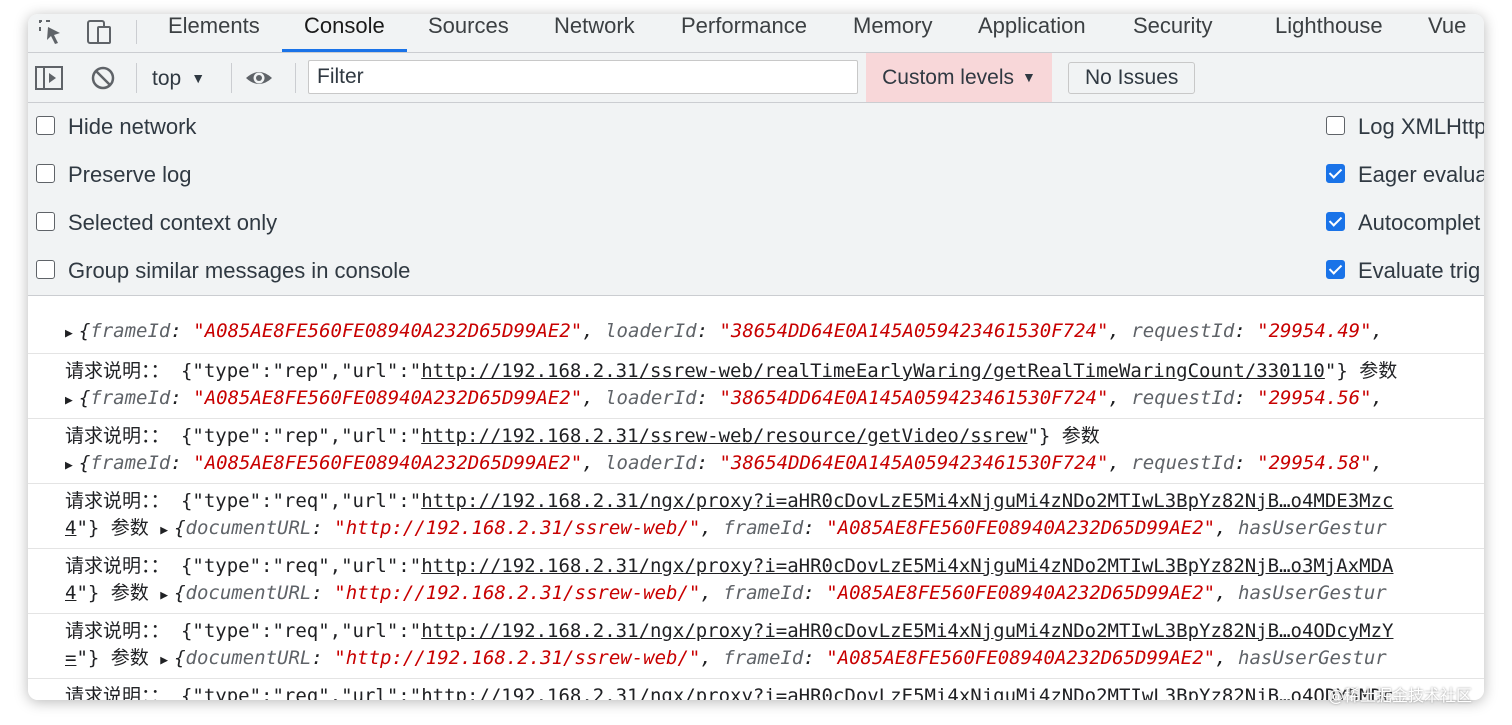 The height and width of the screenshot is (725, 1512). What do you see at coordinates (744, 33) in the screenshot?
I see `tab-performance: Performance` at bounding box center [744, 33].